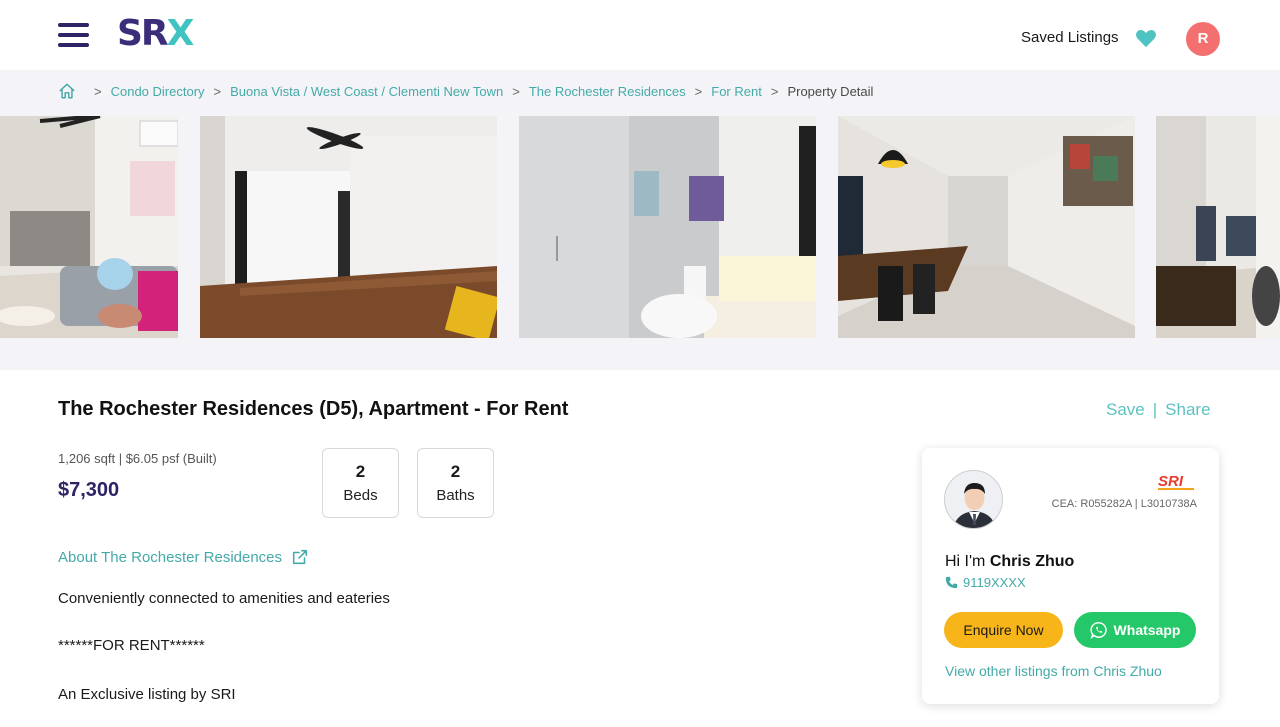 This screenshot has height=727, width=1280. What do you see at coordinates (1032, 561) in the screenshot?
I see `agent-name: Chris Zhuo` at bounding box center [1032, 561].